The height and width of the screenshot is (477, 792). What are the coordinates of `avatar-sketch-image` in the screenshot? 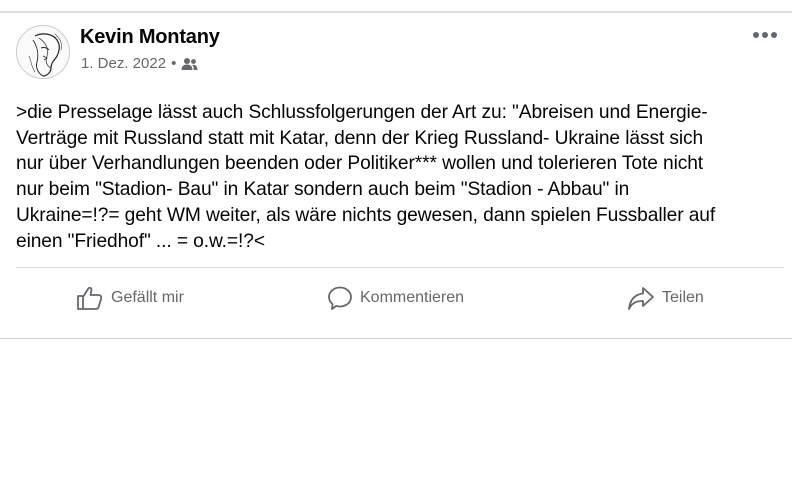 It's located at (43, 52).